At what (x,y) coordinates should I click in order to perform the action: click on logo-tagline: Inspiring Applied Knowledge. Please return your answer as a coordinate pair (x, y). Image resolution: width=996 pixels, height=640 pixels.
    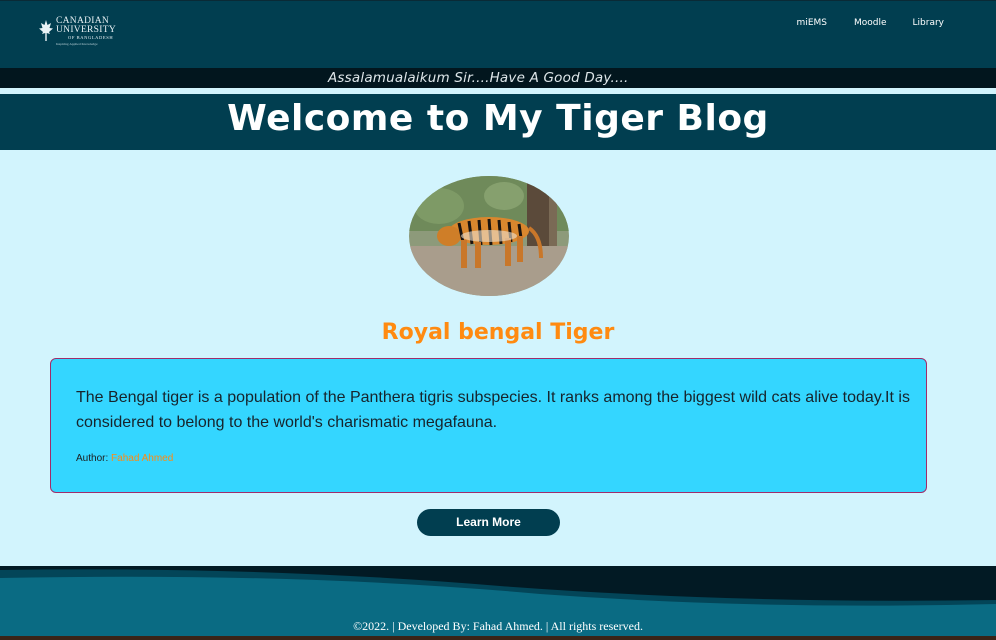
    Looking at the image, I should click on (77, 44).